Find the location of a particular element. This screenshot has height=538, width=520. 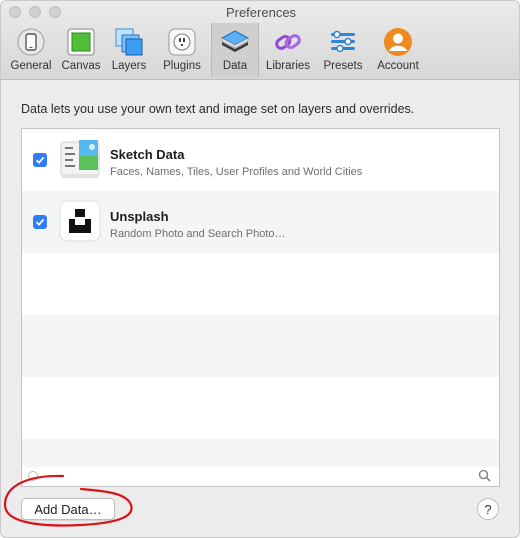

plug-icon is located at coordinates (182, 42).